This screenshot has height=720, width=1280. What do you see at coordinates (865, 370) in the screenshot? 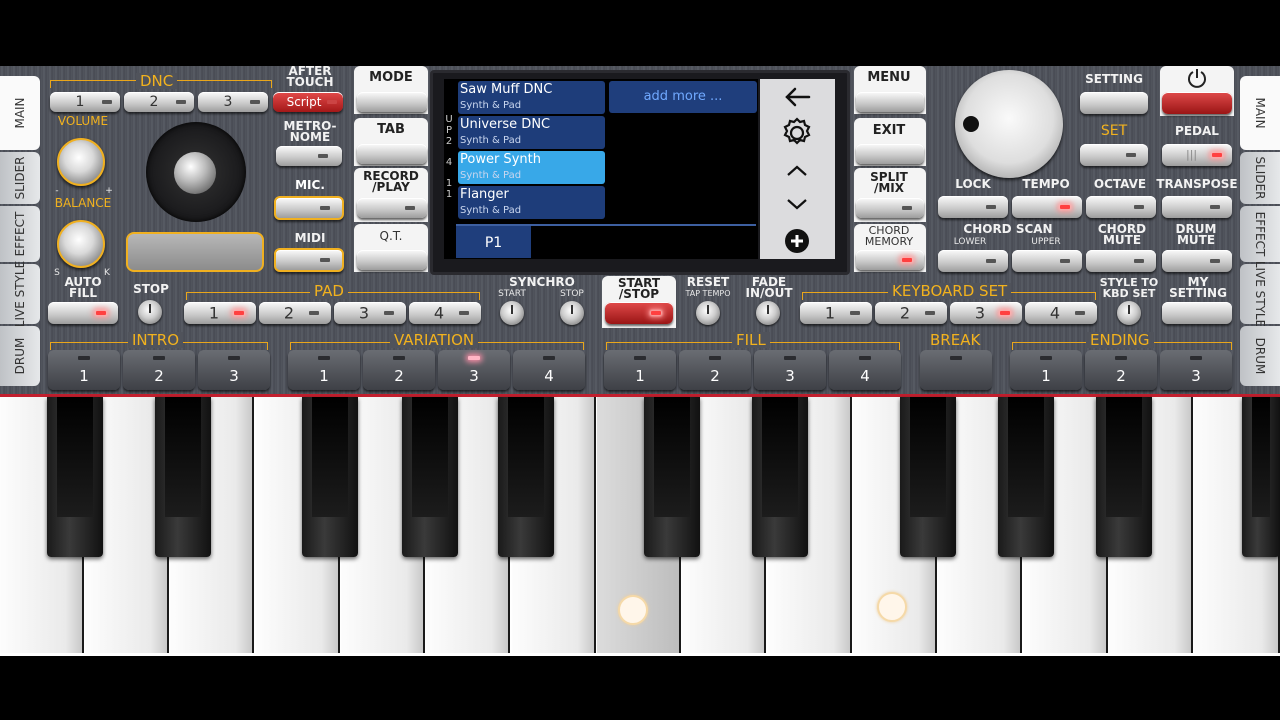
I see `fill-button-4: 4` at bounding box center [865, 370].